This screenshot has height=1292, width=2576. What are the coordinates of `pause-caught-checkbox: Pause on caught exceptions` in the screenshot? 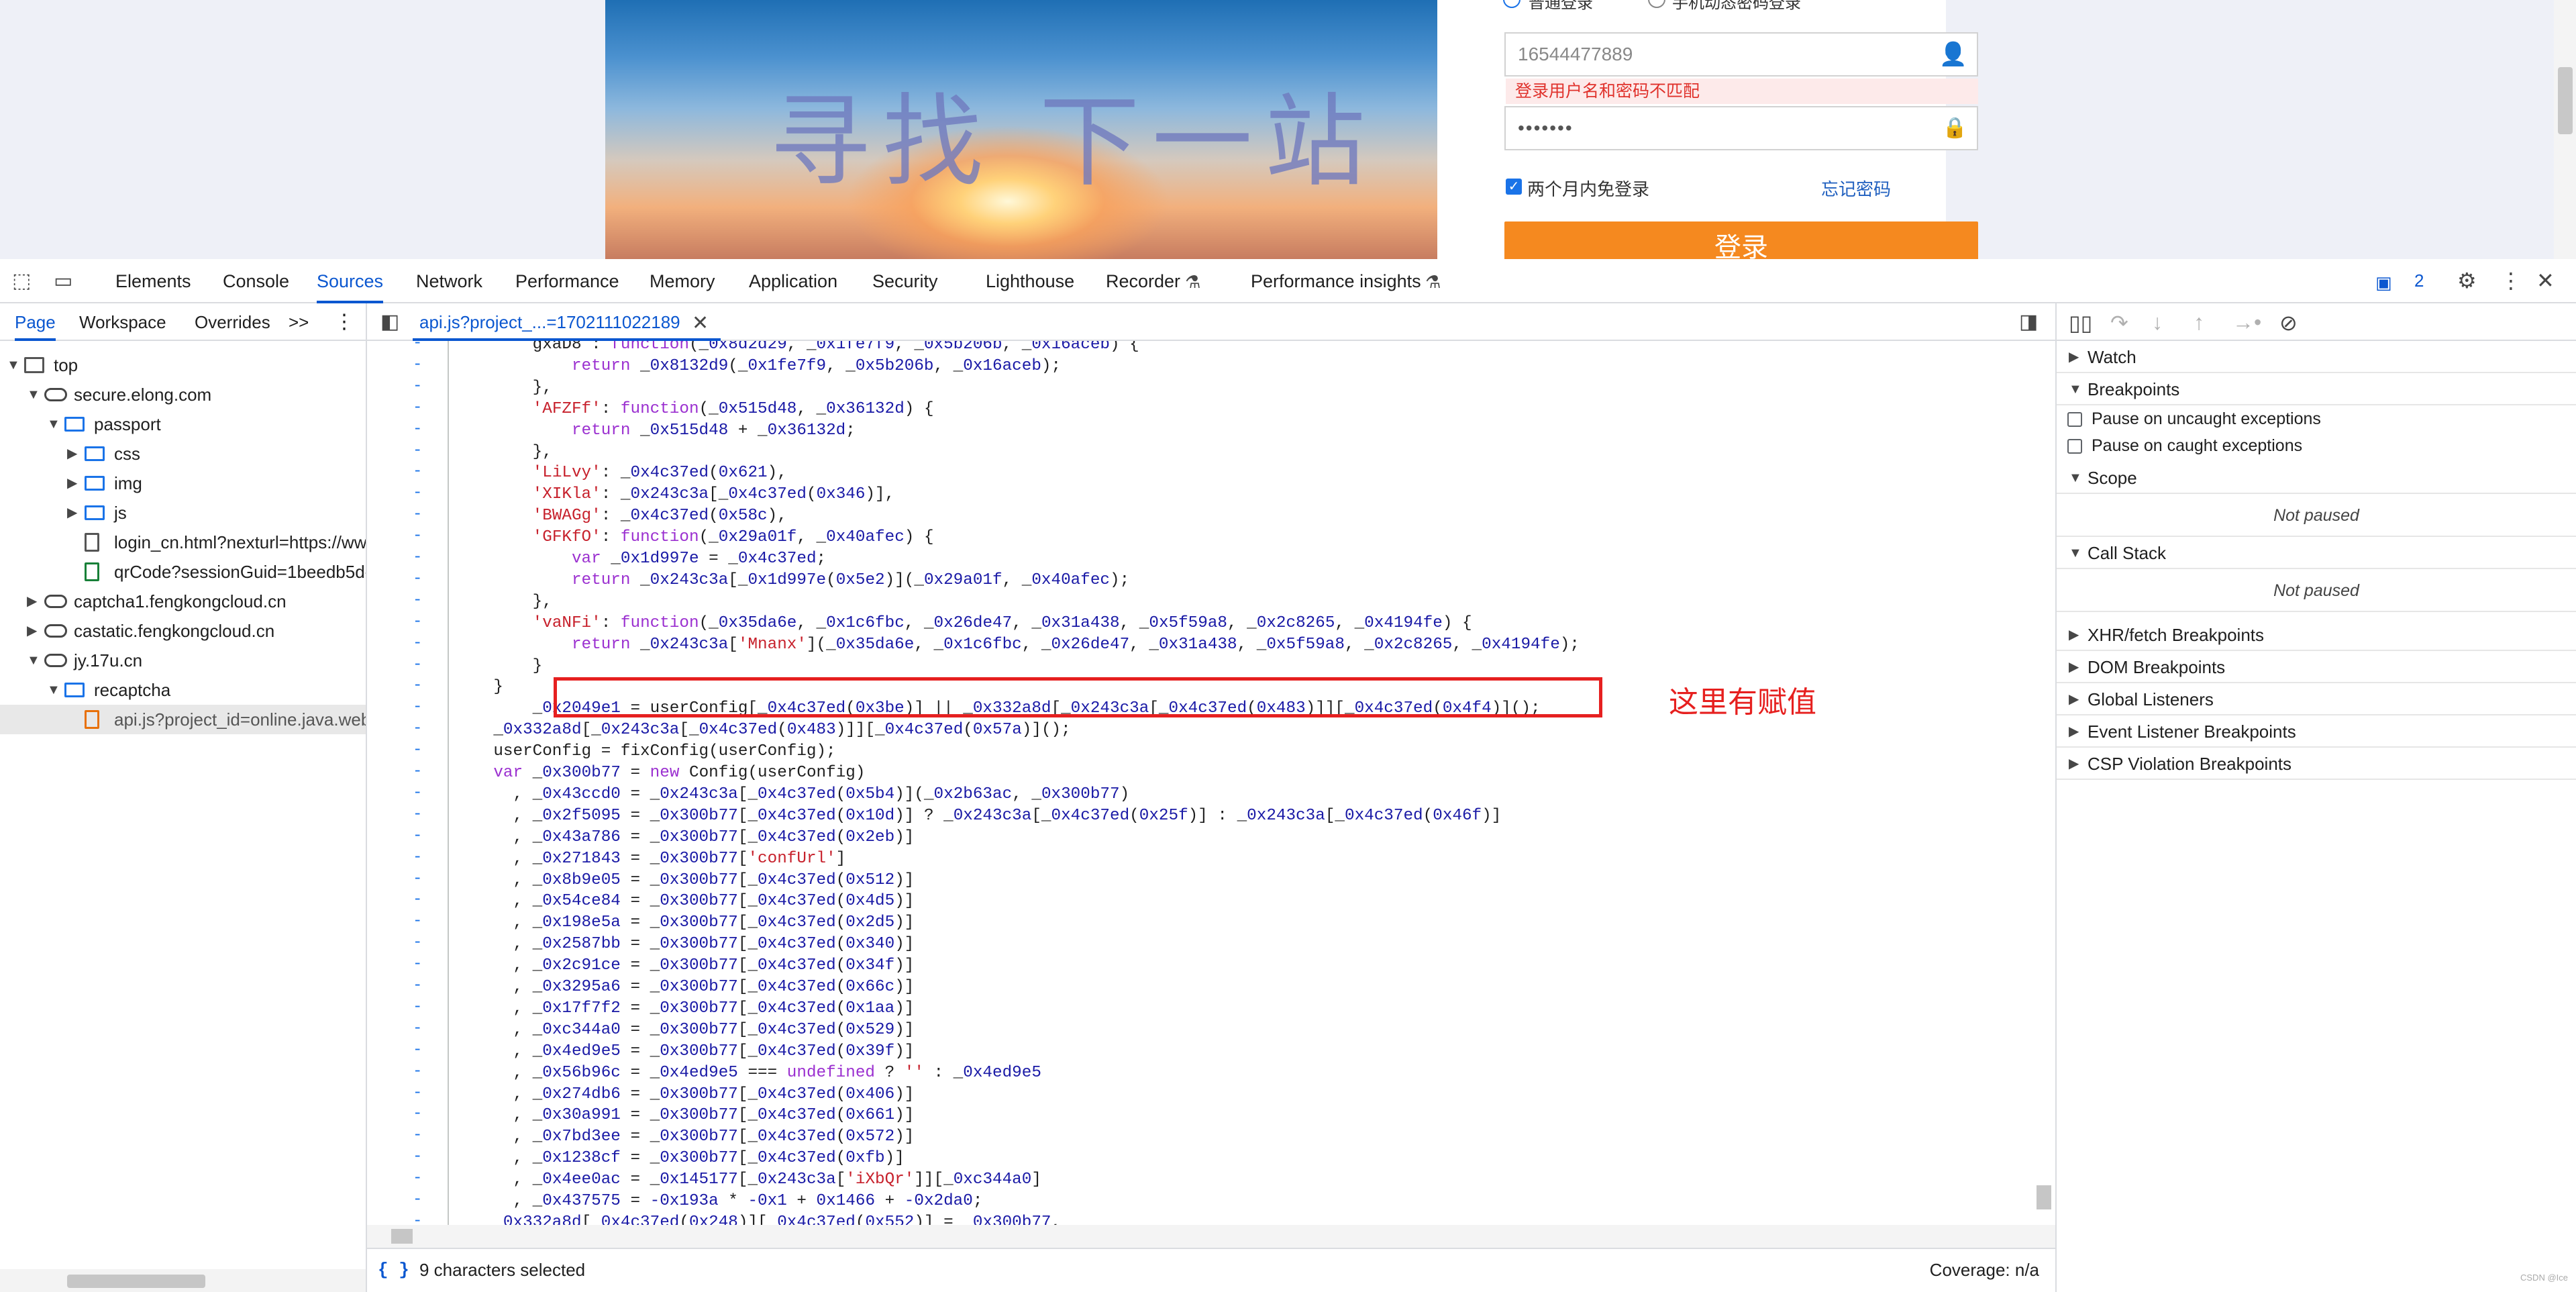 It's located at (2316, 445).